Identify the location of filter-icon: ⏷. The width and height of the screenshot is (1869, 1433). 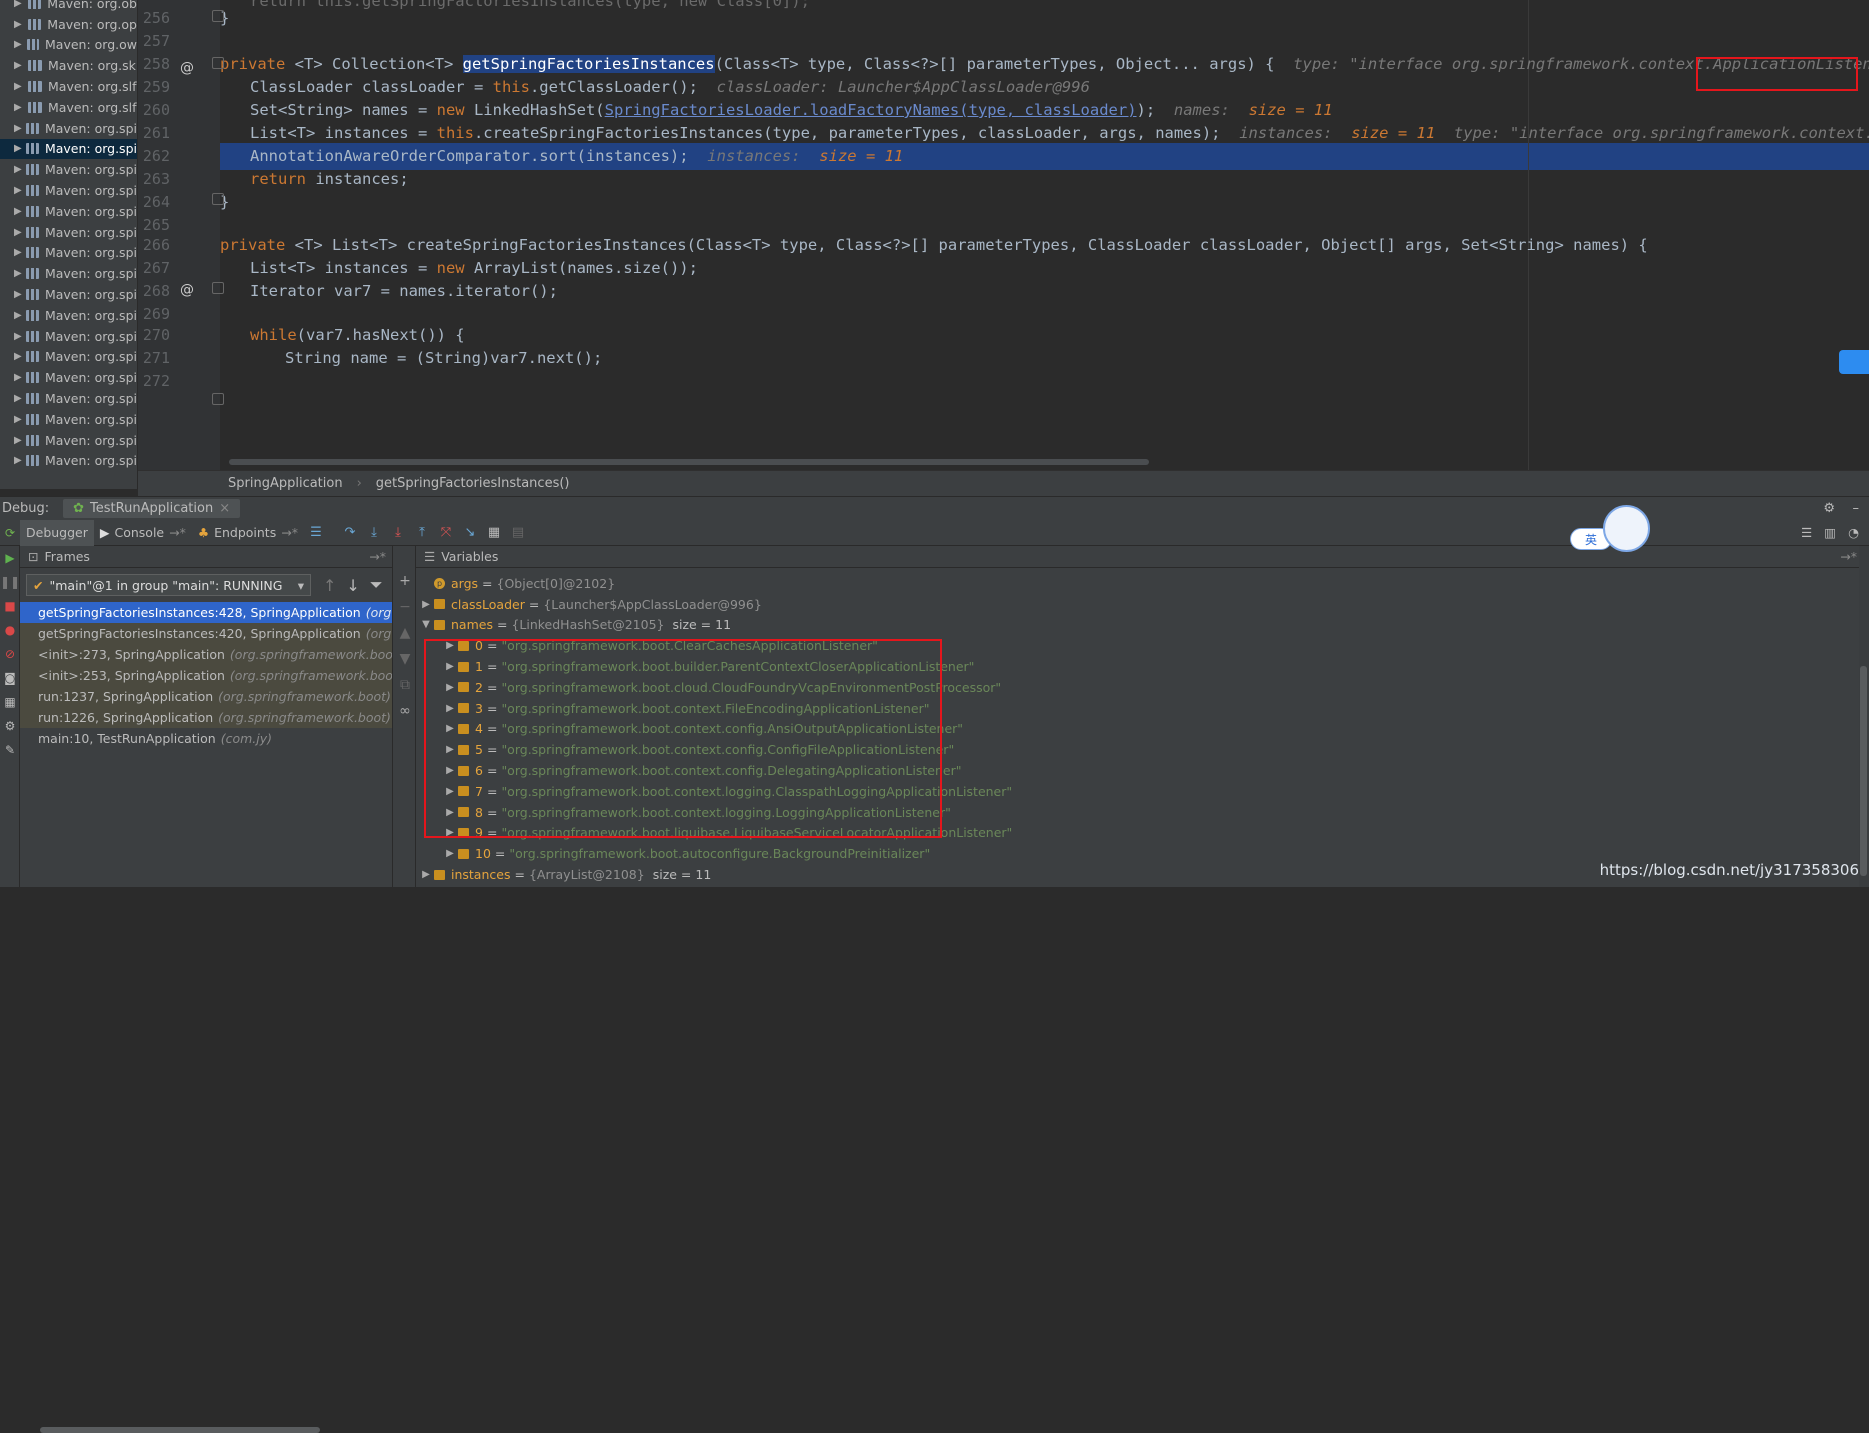
(376, 585).